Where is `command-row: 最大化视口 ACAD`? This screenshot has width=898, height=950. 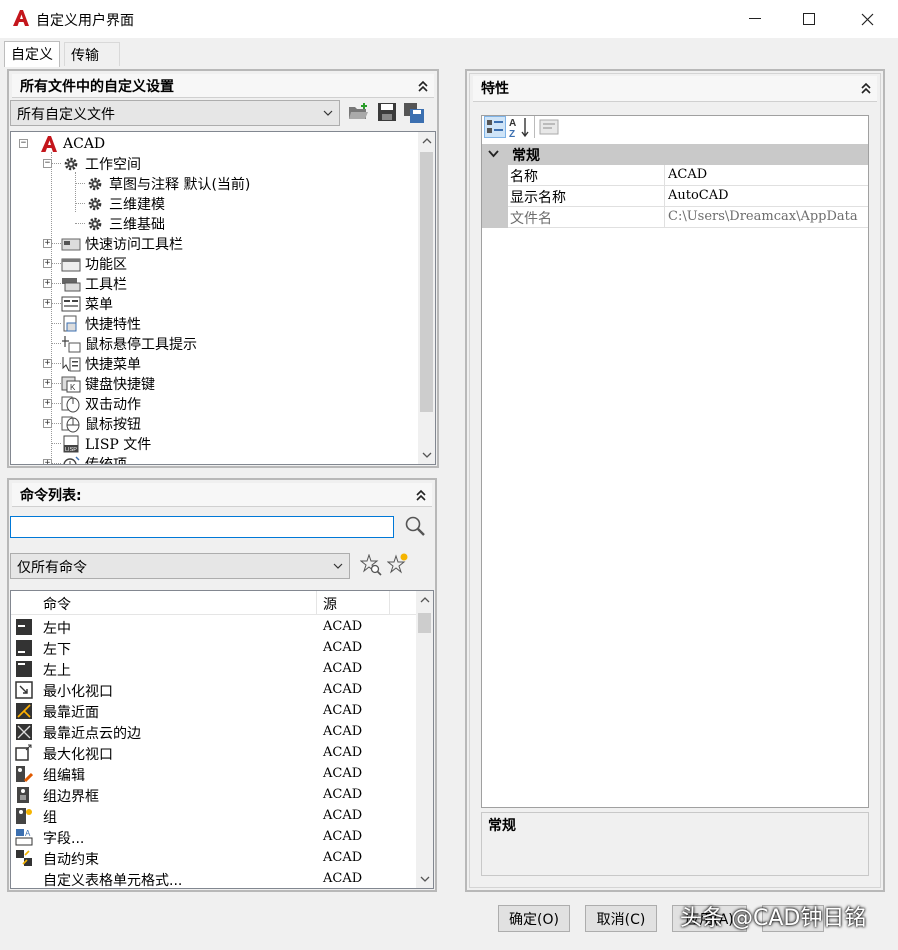 command-row: 最大化视口 ACAD is located at coordinates (213, 752).